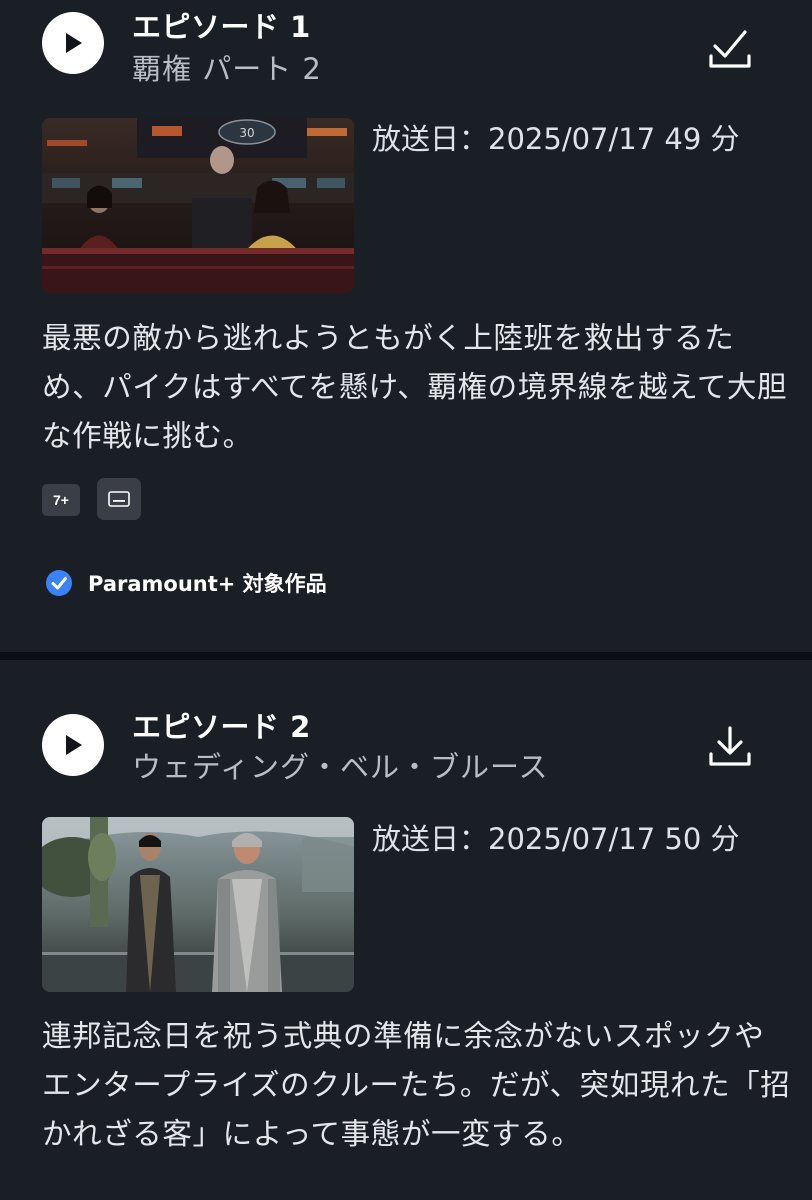 The image size is (812, 1200). What do you see at coordinates (227, 69) in the screenshot?
I see `episode-subtitle: 覇権 パート 2` at bounding box center [227, 69].